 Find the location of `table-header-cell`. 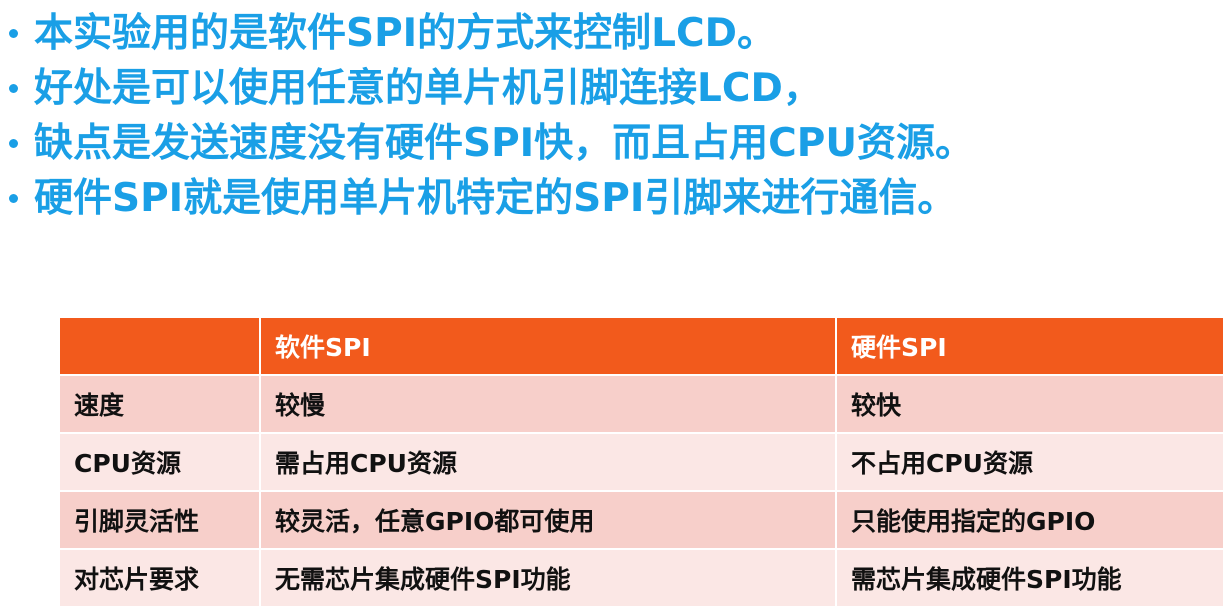

table-header-cell is located at coordinates (160, 347).